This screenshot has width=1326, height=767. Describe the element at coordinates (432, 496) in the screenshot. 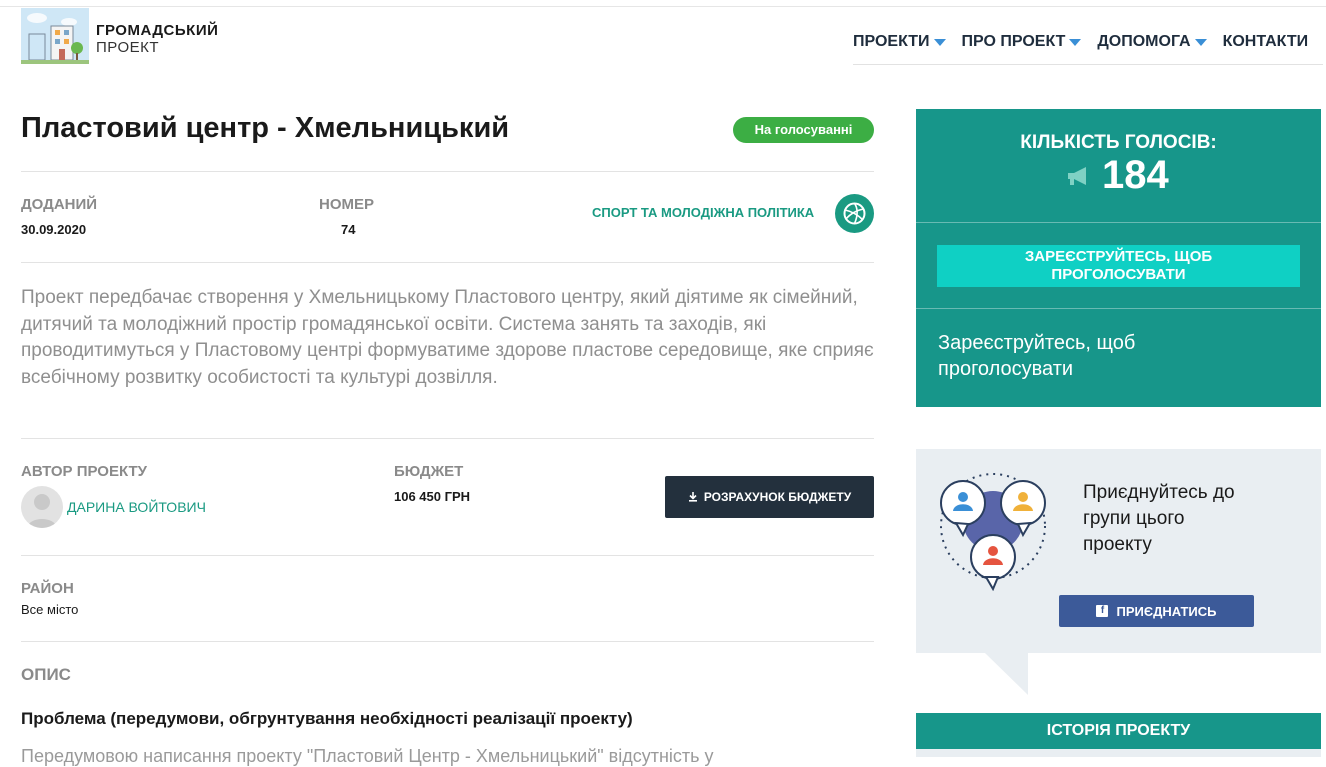

I see `budget-value: 106 450 ГРН` at that location.